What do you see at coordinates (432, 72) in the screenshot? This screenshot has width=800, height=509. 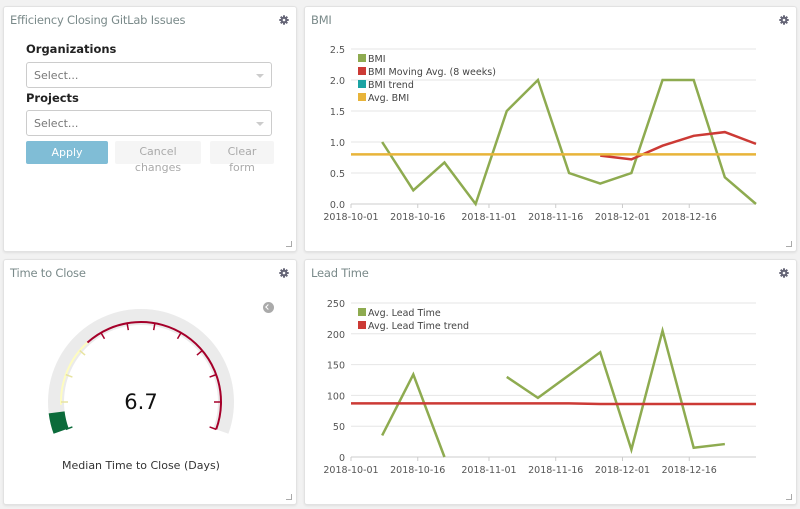 I see `legend-label: BMI Moving Avg. (8 weeks)` at bounding box center [432, 72].